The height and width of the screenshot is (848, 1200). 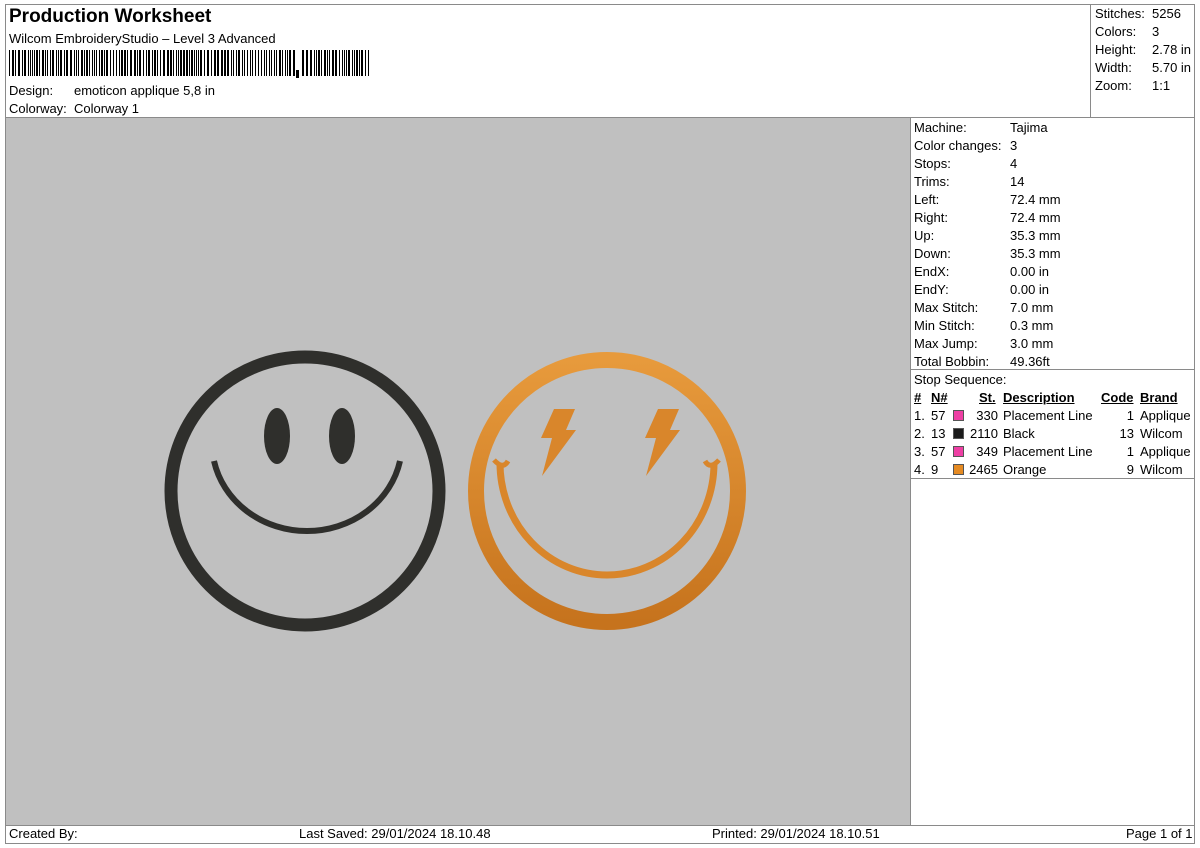 What do you see at coordinates (1032, 325) in the screenshot?
I see `machine-info-value: 0.3 mm` at bounding box center [1032, 325].